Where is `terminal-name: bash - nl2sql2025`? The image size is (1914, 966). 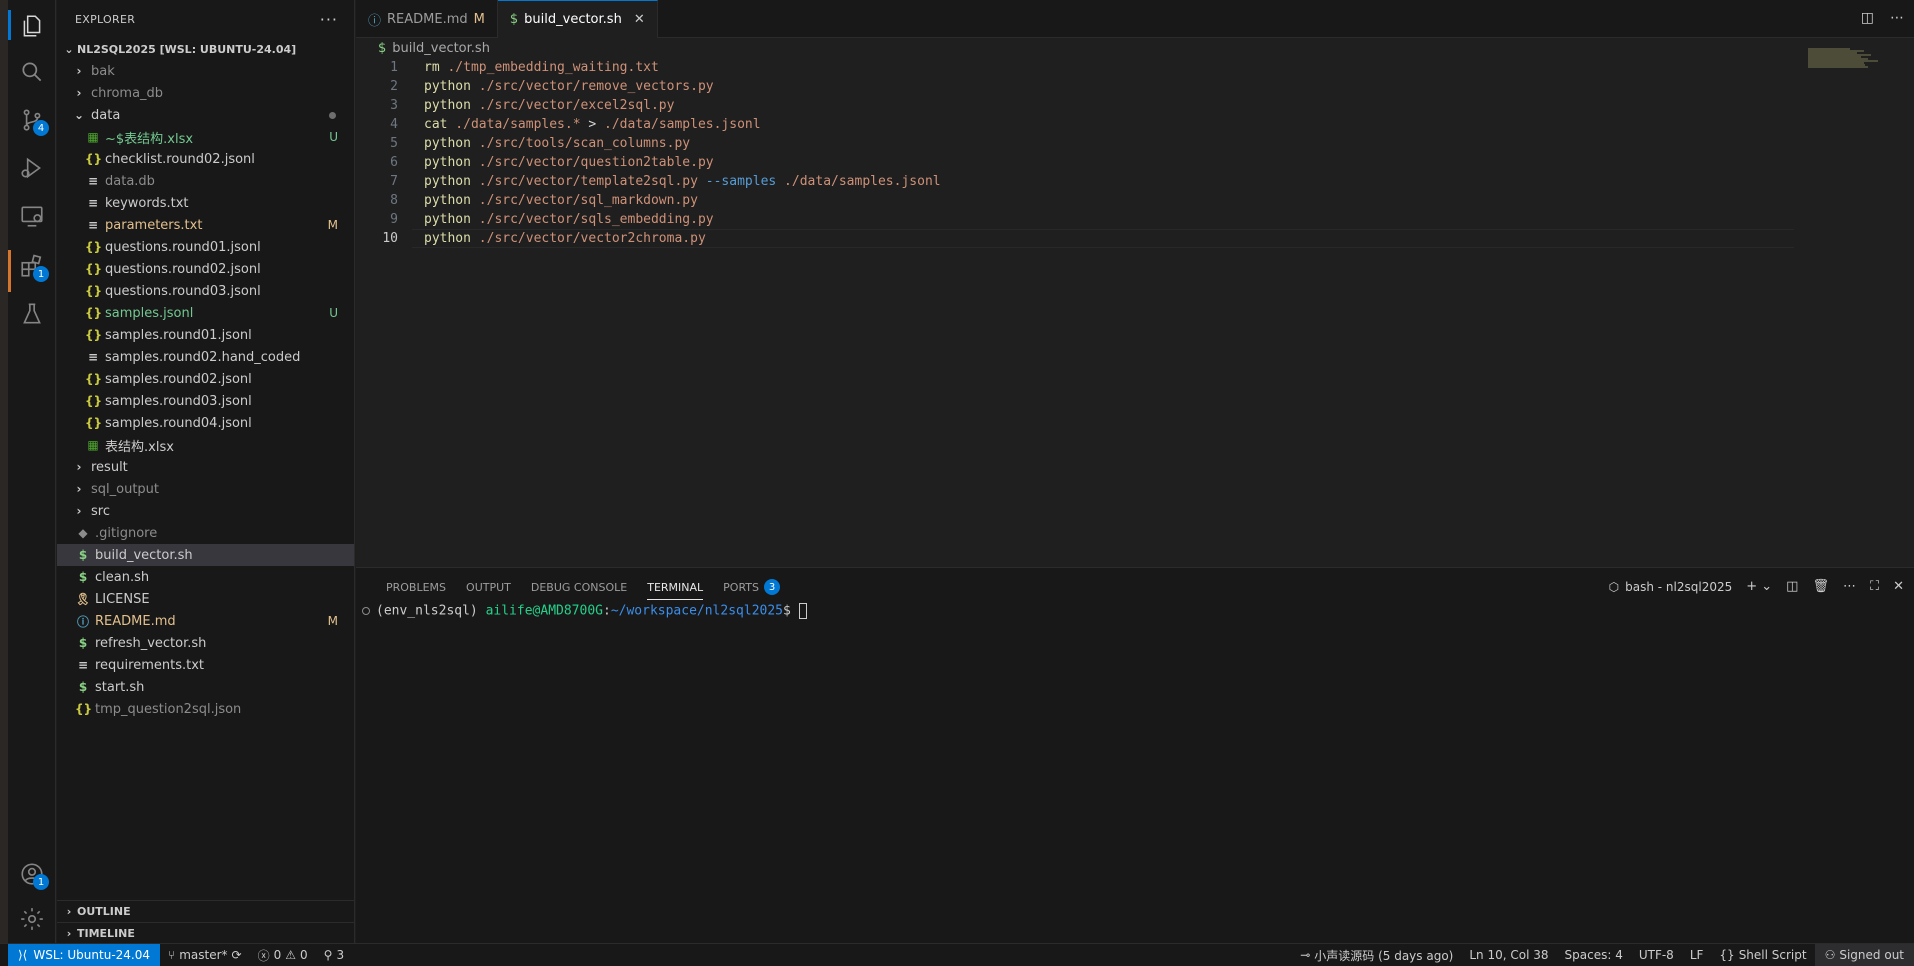 terminal-name: bash - nl2sql2025 is located at coordinates (1679, 586).